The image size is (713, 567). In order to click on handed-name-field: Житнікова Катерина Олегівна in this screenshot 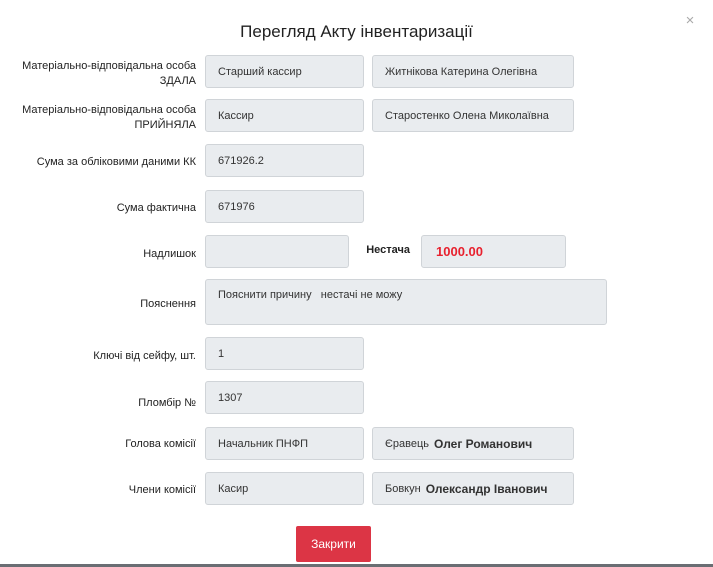, I will do `click(473, 71)`.